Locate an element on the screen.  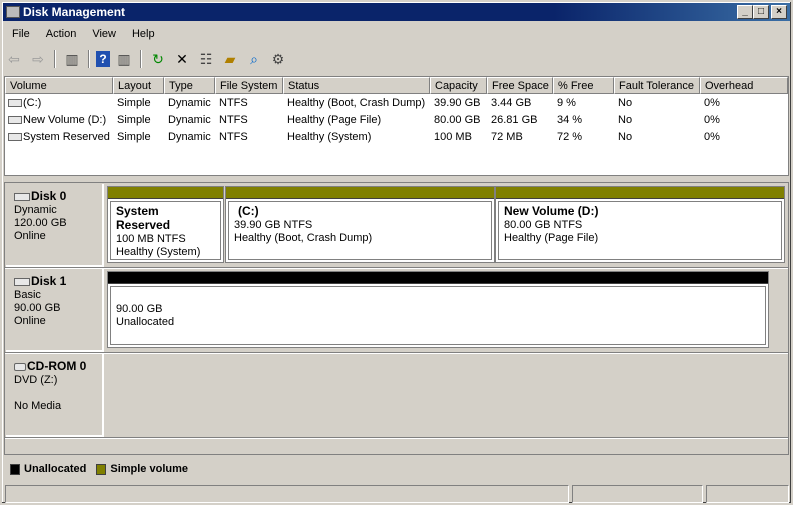
cdrom-icon is located at coordinates (20, 367).